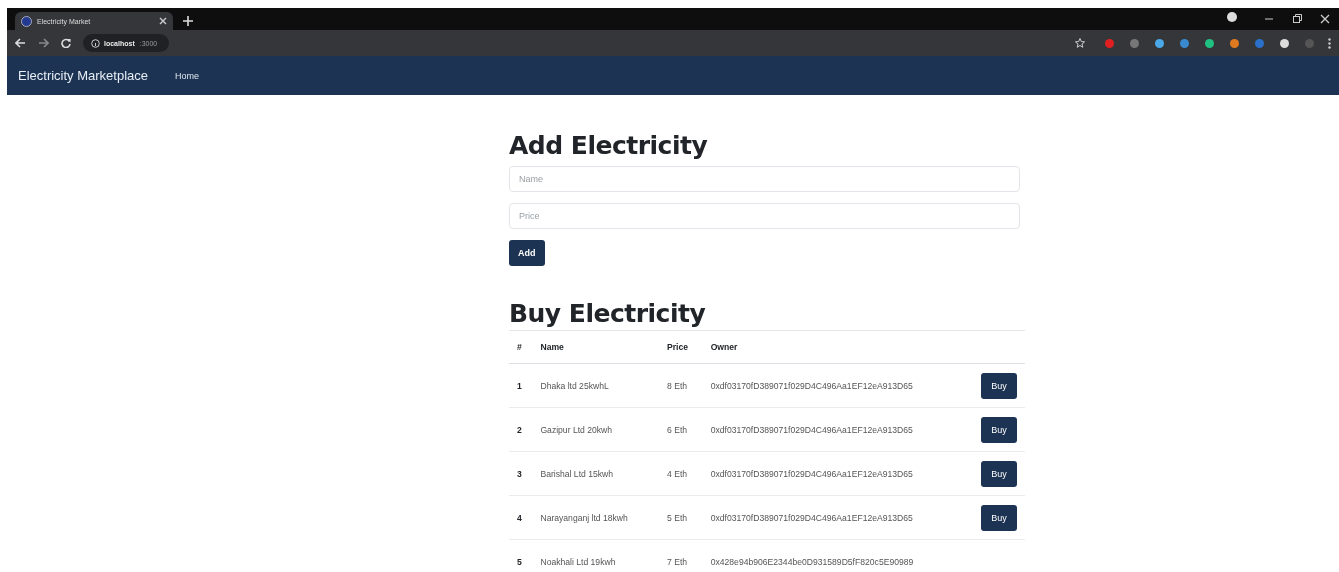  What do you see at coordinates (552, 347) in the screenshot?
I see `column-header: Name` at bounding box center [552, 347].